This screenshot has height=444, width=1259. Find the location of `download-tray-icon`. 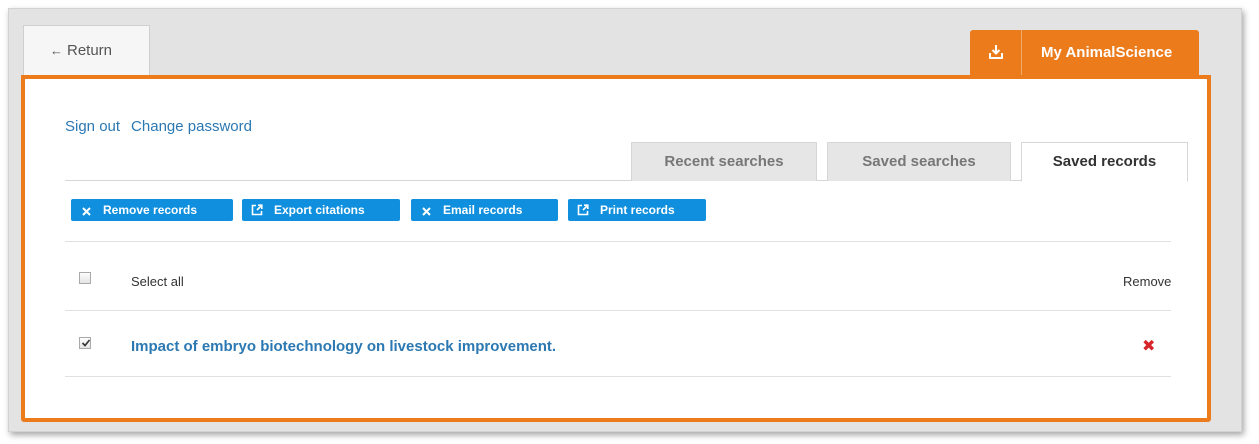

download-tray-icon is located at coordinates (996, 52).